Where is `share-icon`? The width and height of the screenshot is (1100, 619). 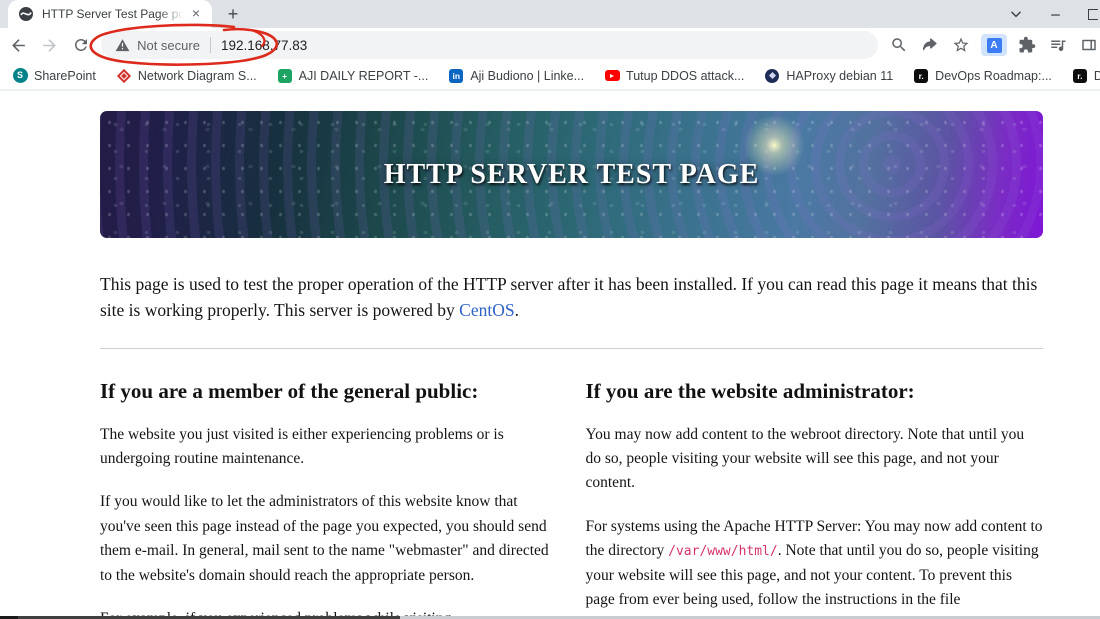 share-icon is located at coordinates (930, 45).